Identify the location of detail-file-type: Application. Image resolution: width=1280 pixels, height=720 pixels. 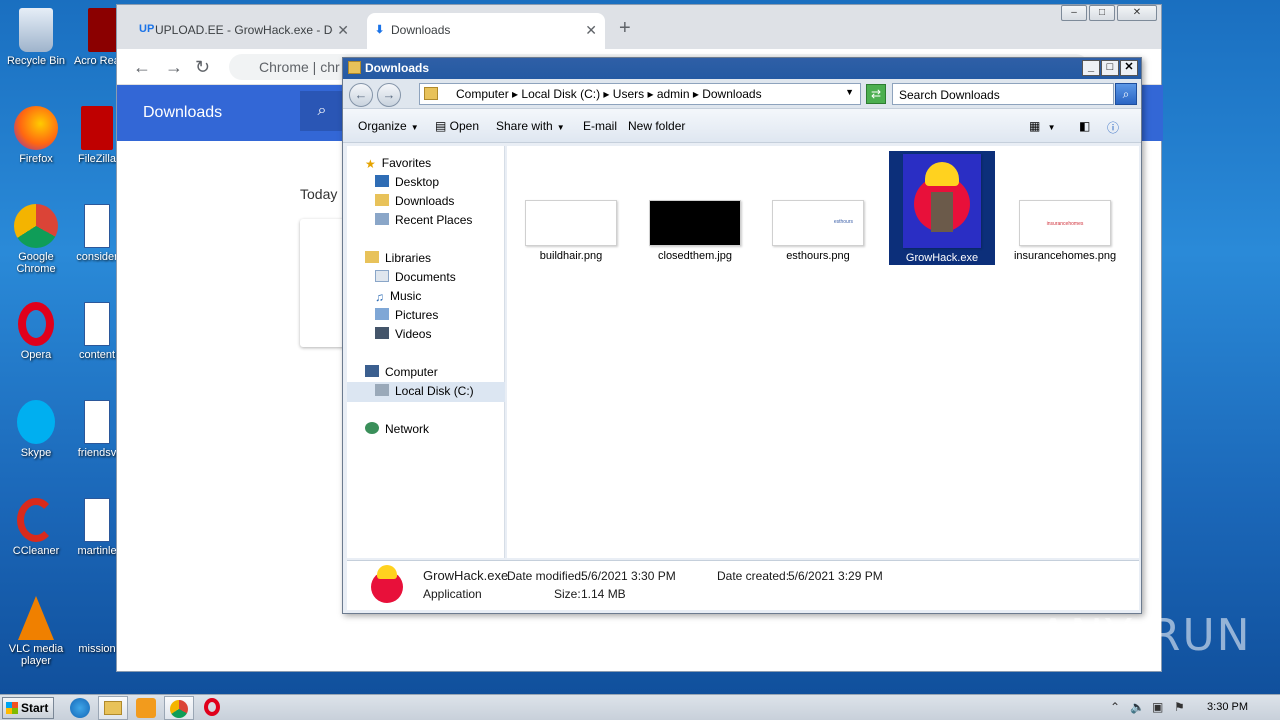
(452, 594).